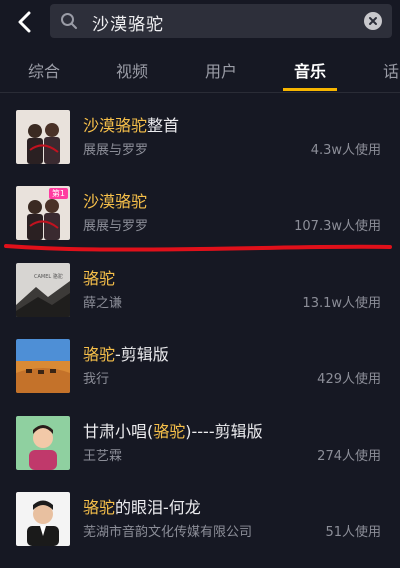  What do you see at coordinates (349, 379) in the screenshot?
I see `usage-count: 429人使用` at bounding box center [349, 379].